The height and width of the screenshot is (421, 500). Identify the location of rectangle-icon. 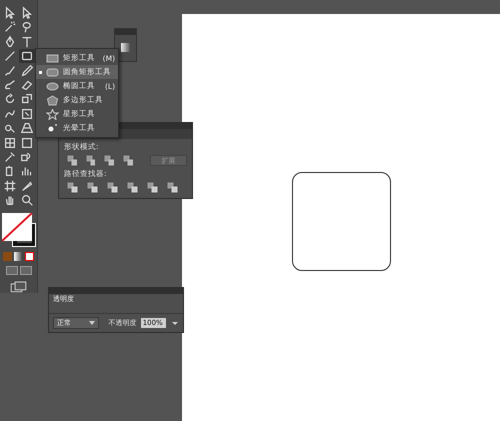
(52, 58).